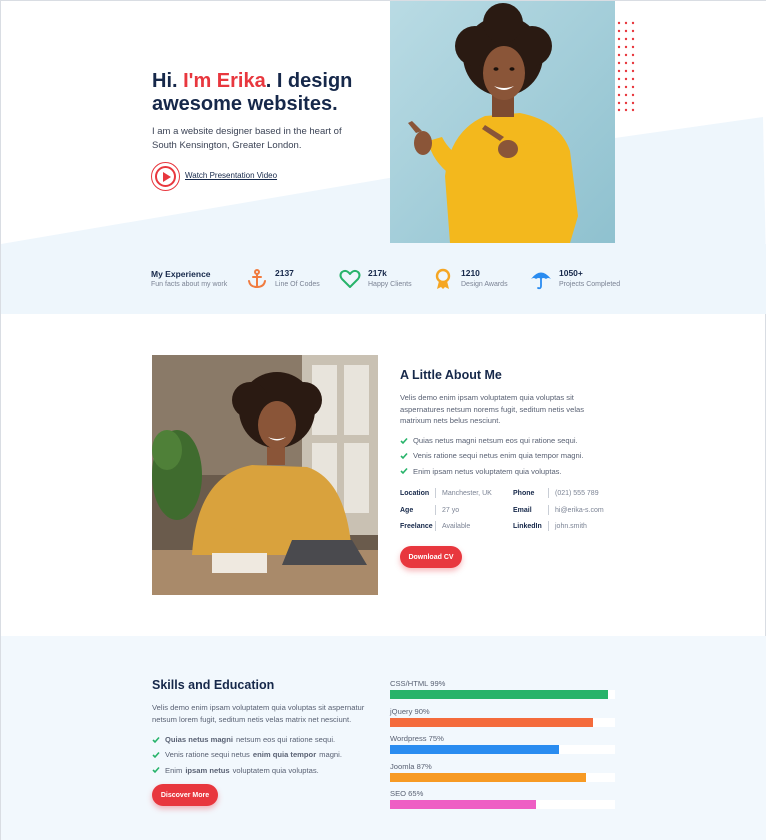 This screenshot has width=766, height=840. What do you see at coordinates (541, 281) in the screenshot?
I see `umbrella-icon` at bounding box center [541, 281].